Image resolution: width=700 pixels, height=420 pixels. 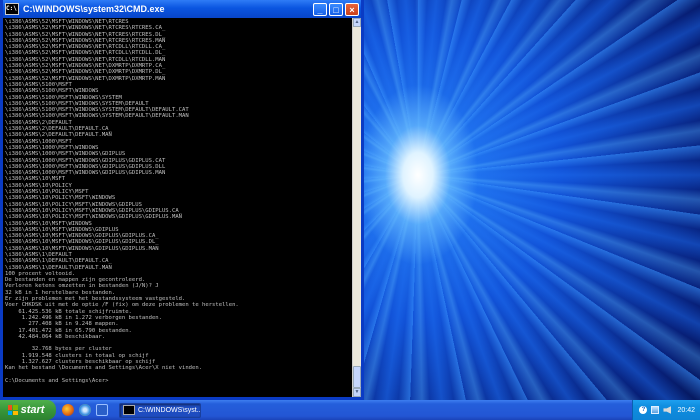 What do you see at coordinates (38, 185) in the screenshot?
I see `console-line: \i386\ASMS\10\POLICY` at bounding box center [38, 185].